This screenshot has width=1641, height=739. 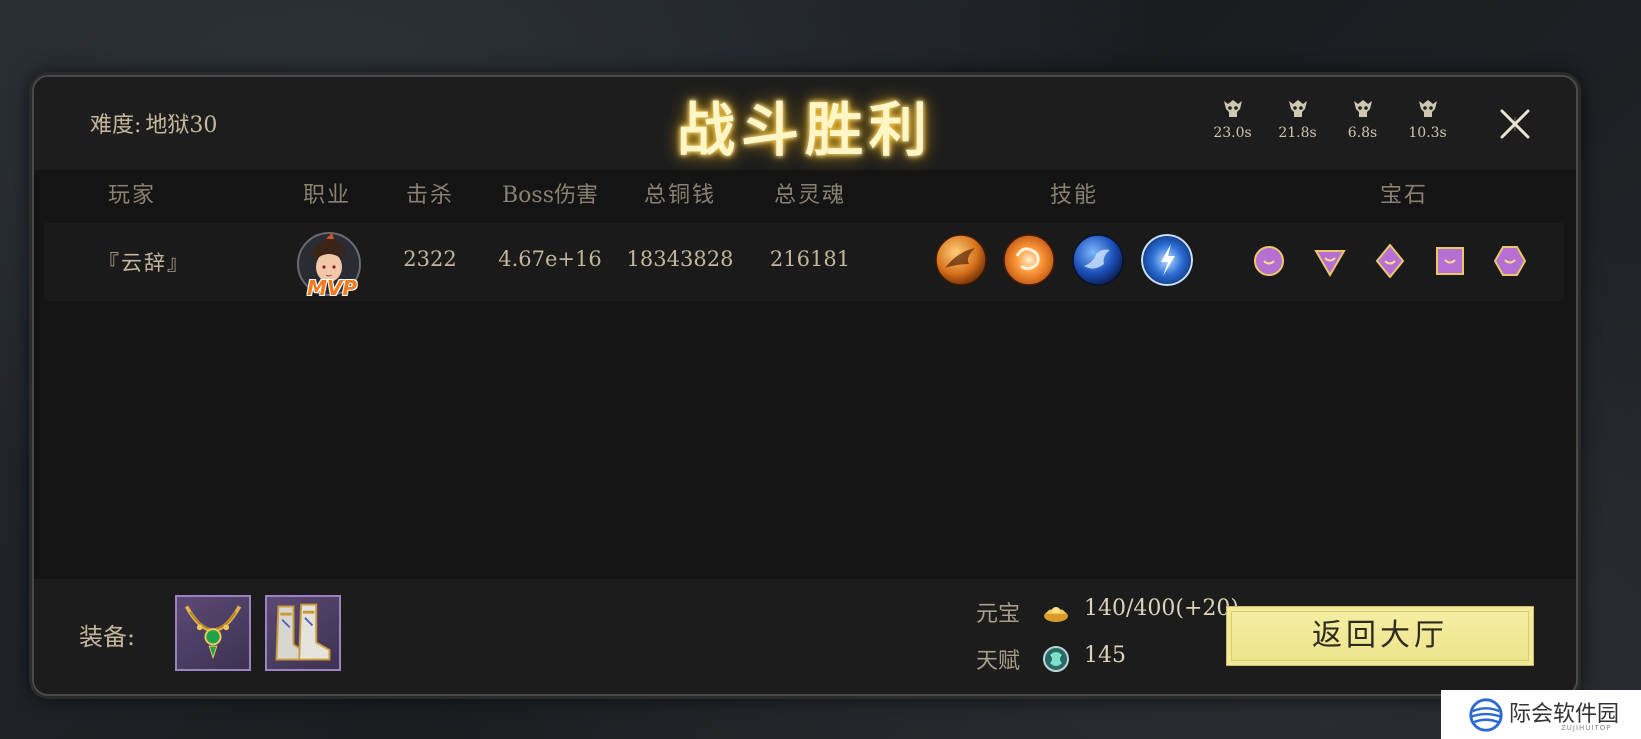 What do you see at coordinates (1056, 614) in the screenshot?
I see `gold-ingot-icon` at bounding box center [1056, 614].